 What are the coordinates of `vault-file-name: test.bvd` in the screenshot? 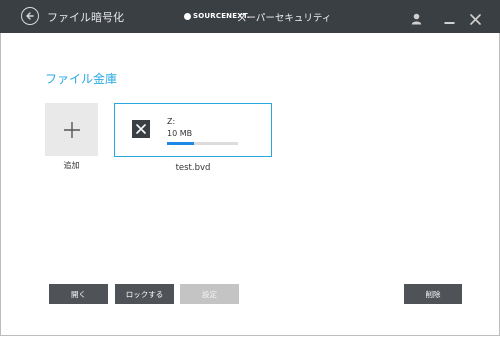 It's located at (193, 168).